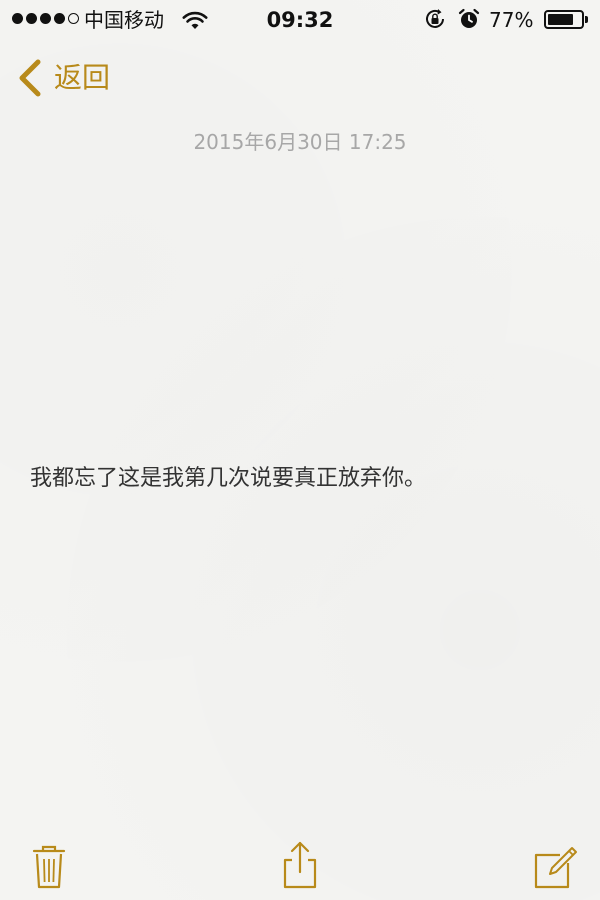 The width and height of the screenshot is (600, 900). What do you see at coordinates (560, 19) in the screenshot?
I see `battery-level-fill` at bounding box center [560, 19].